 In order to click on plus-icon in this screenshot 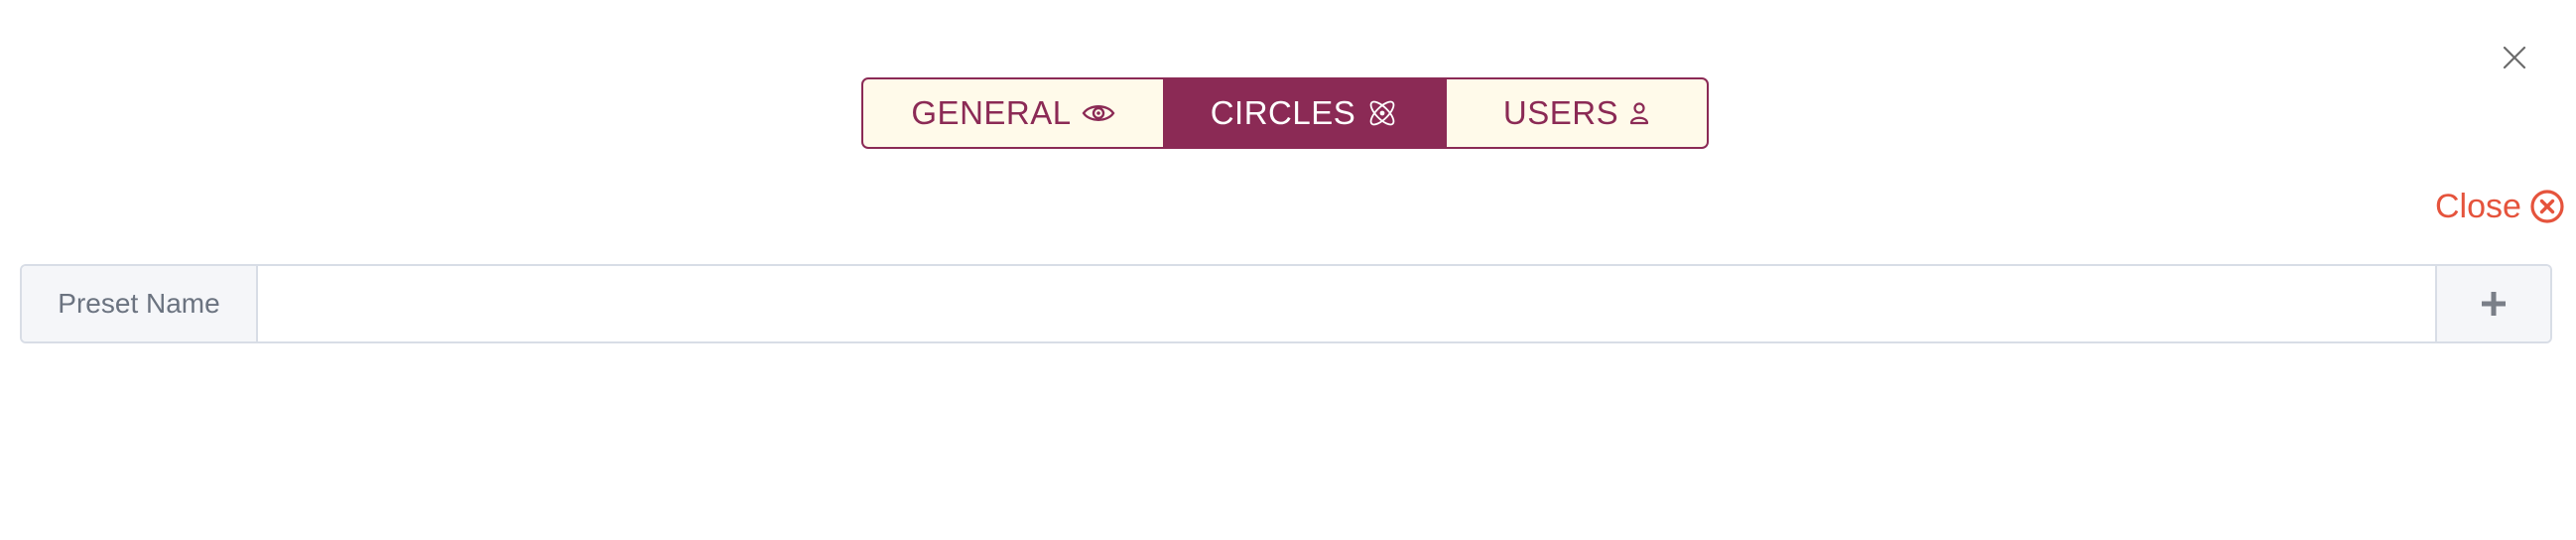, I will do `click(2494, 304)`.